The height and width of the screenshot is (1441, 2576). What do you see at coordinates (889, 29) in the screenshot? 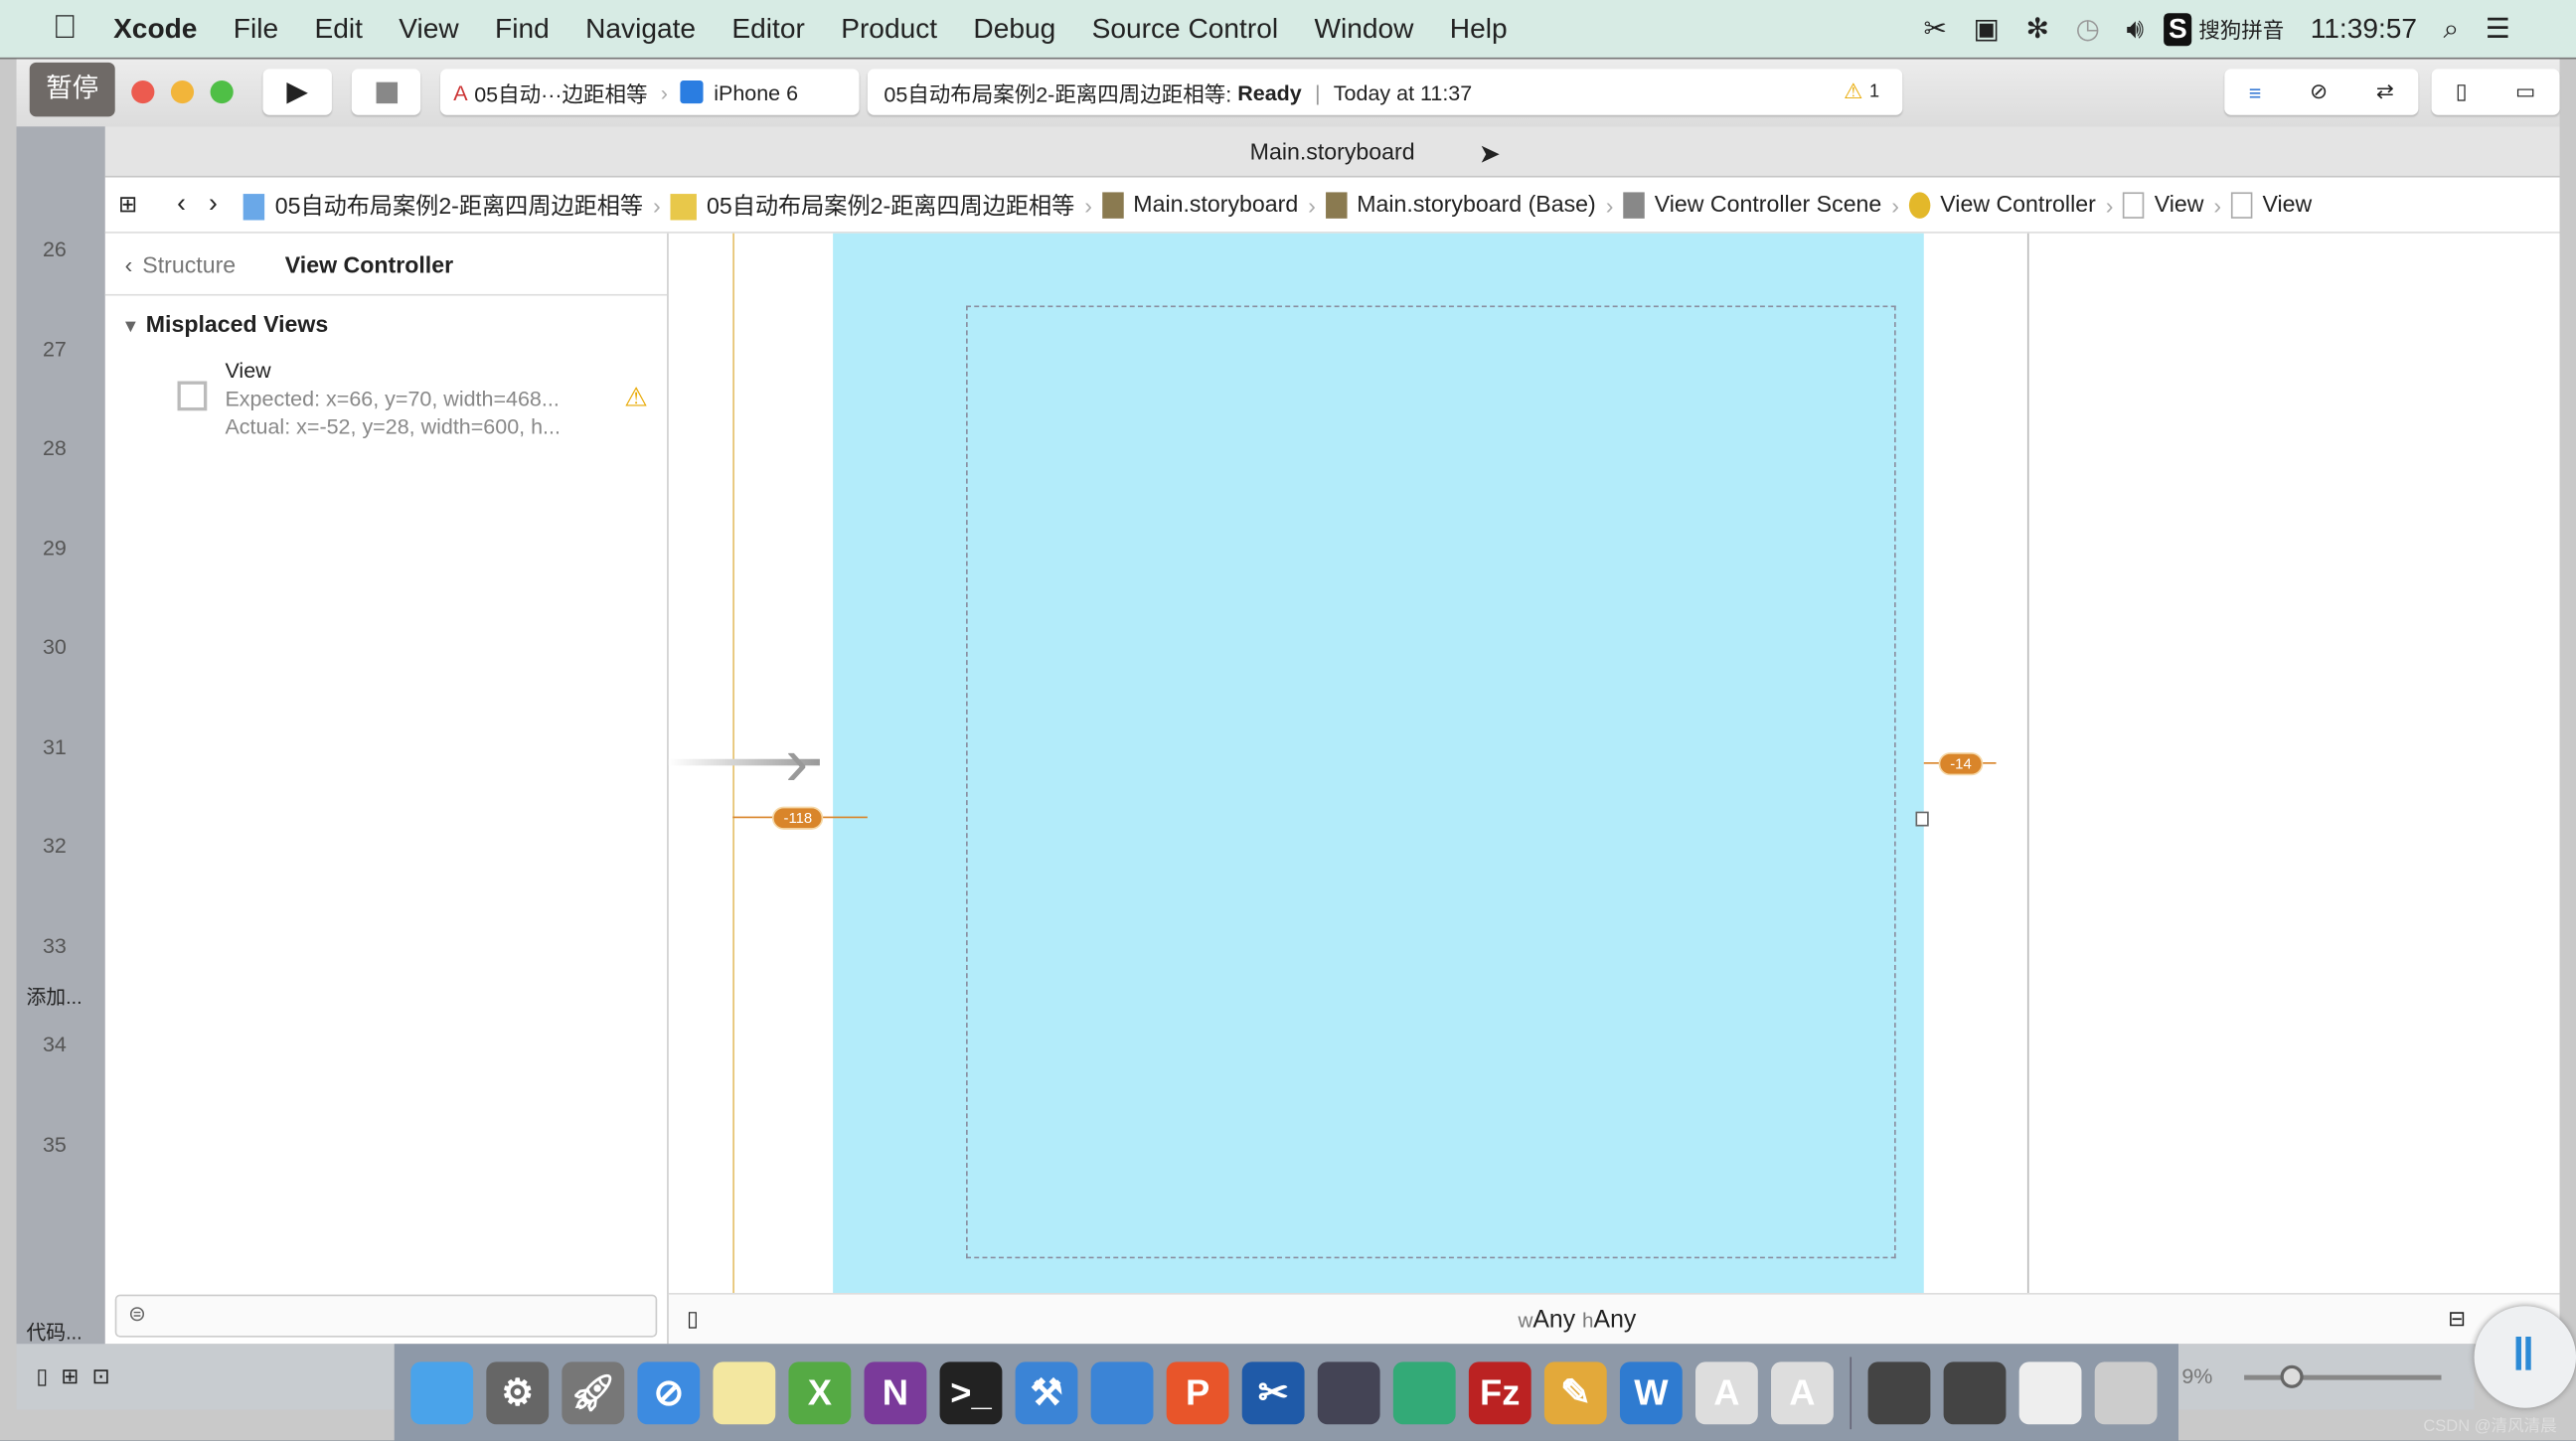
I see `menu-product: Product` at bounding box center [889, 29].